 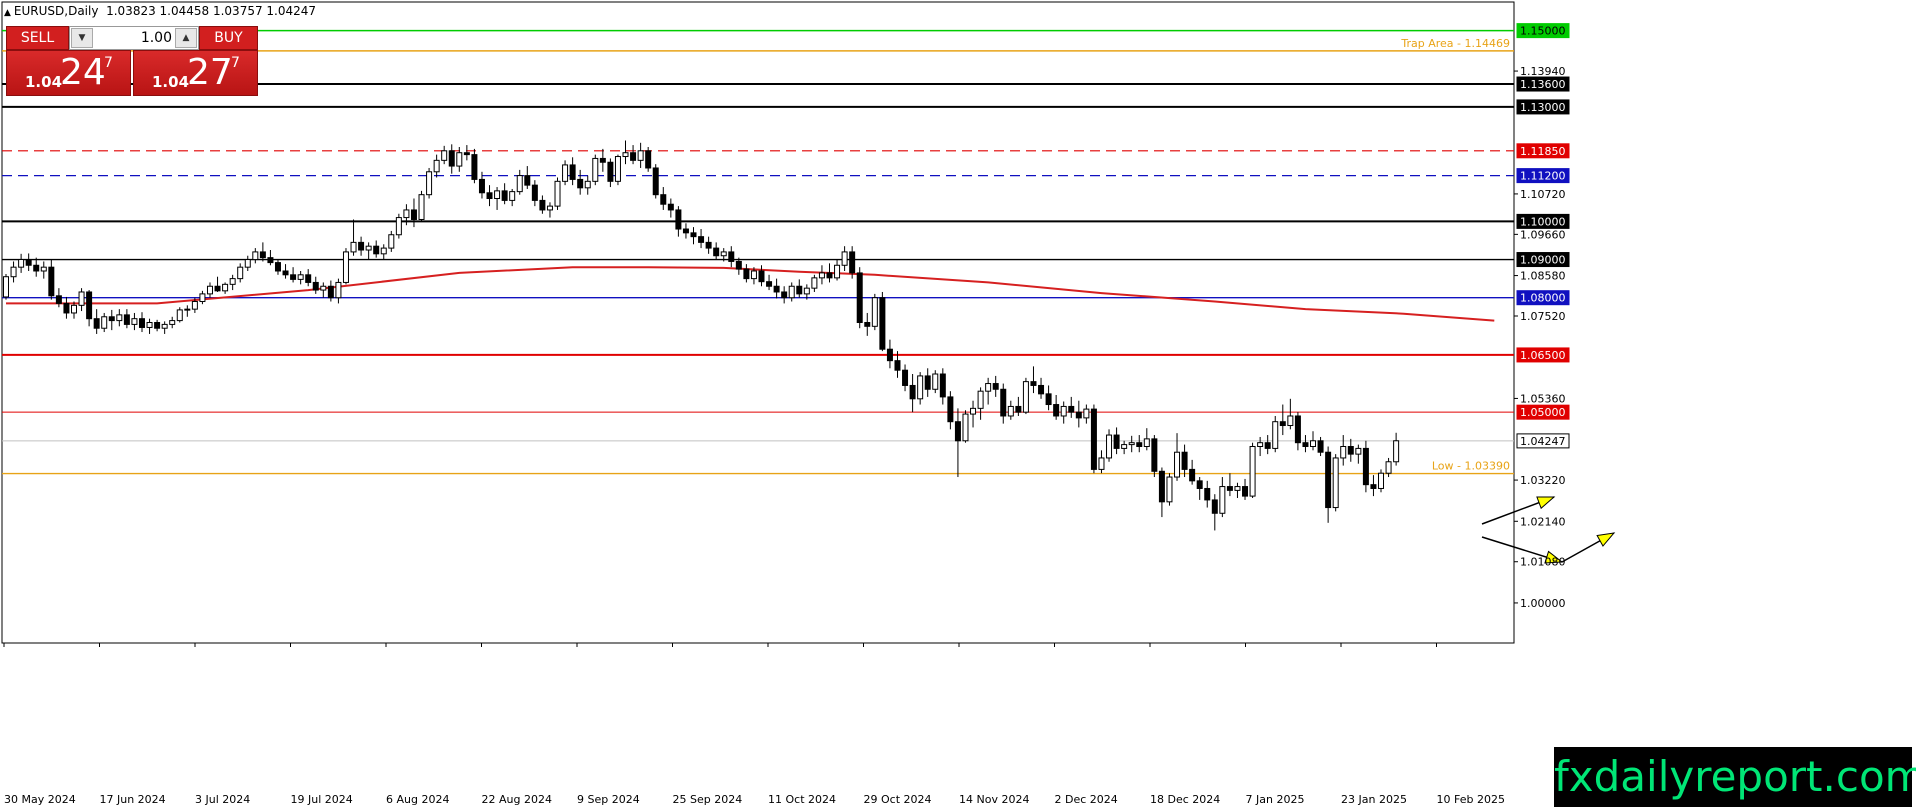 I want to click on volume-input: ▼ 1.00 ▲, so click(x=134, y=38).